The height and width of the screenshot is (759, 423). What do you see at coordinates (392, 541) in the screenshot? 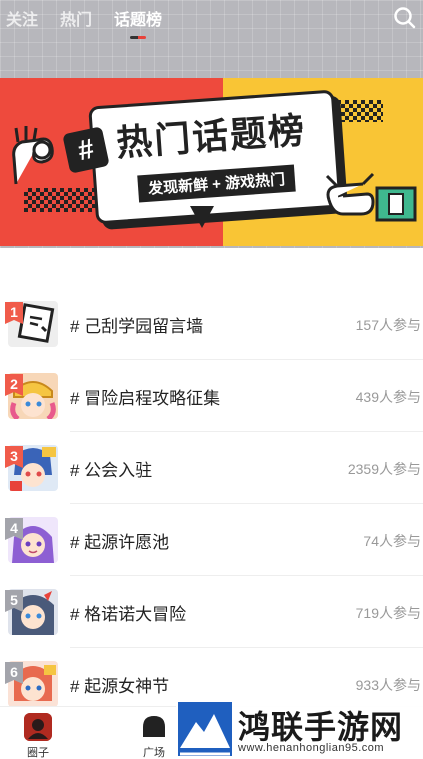
I see `participant-count: 74人参与` at bounding box center [392, 541].